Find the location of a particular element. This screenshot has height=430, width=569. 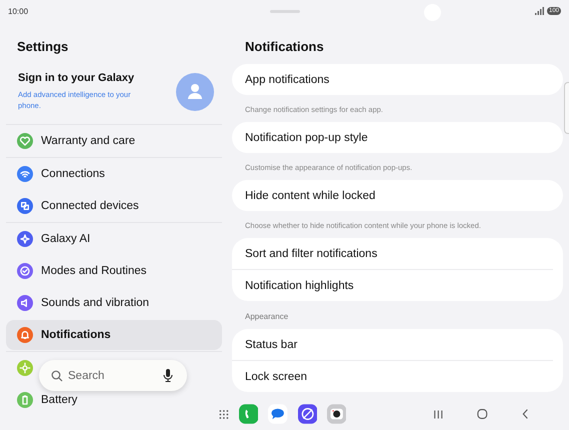

sidebar-item: Notifications is located at coordinates (114, 335).